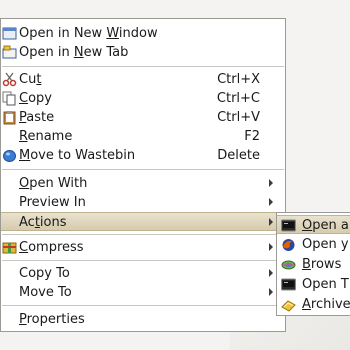 The width and height of the screenshot is (350, 350). I want to click on menu-item-move-to-wastebin: Move to Wastebin Delete, so click(143, 155).